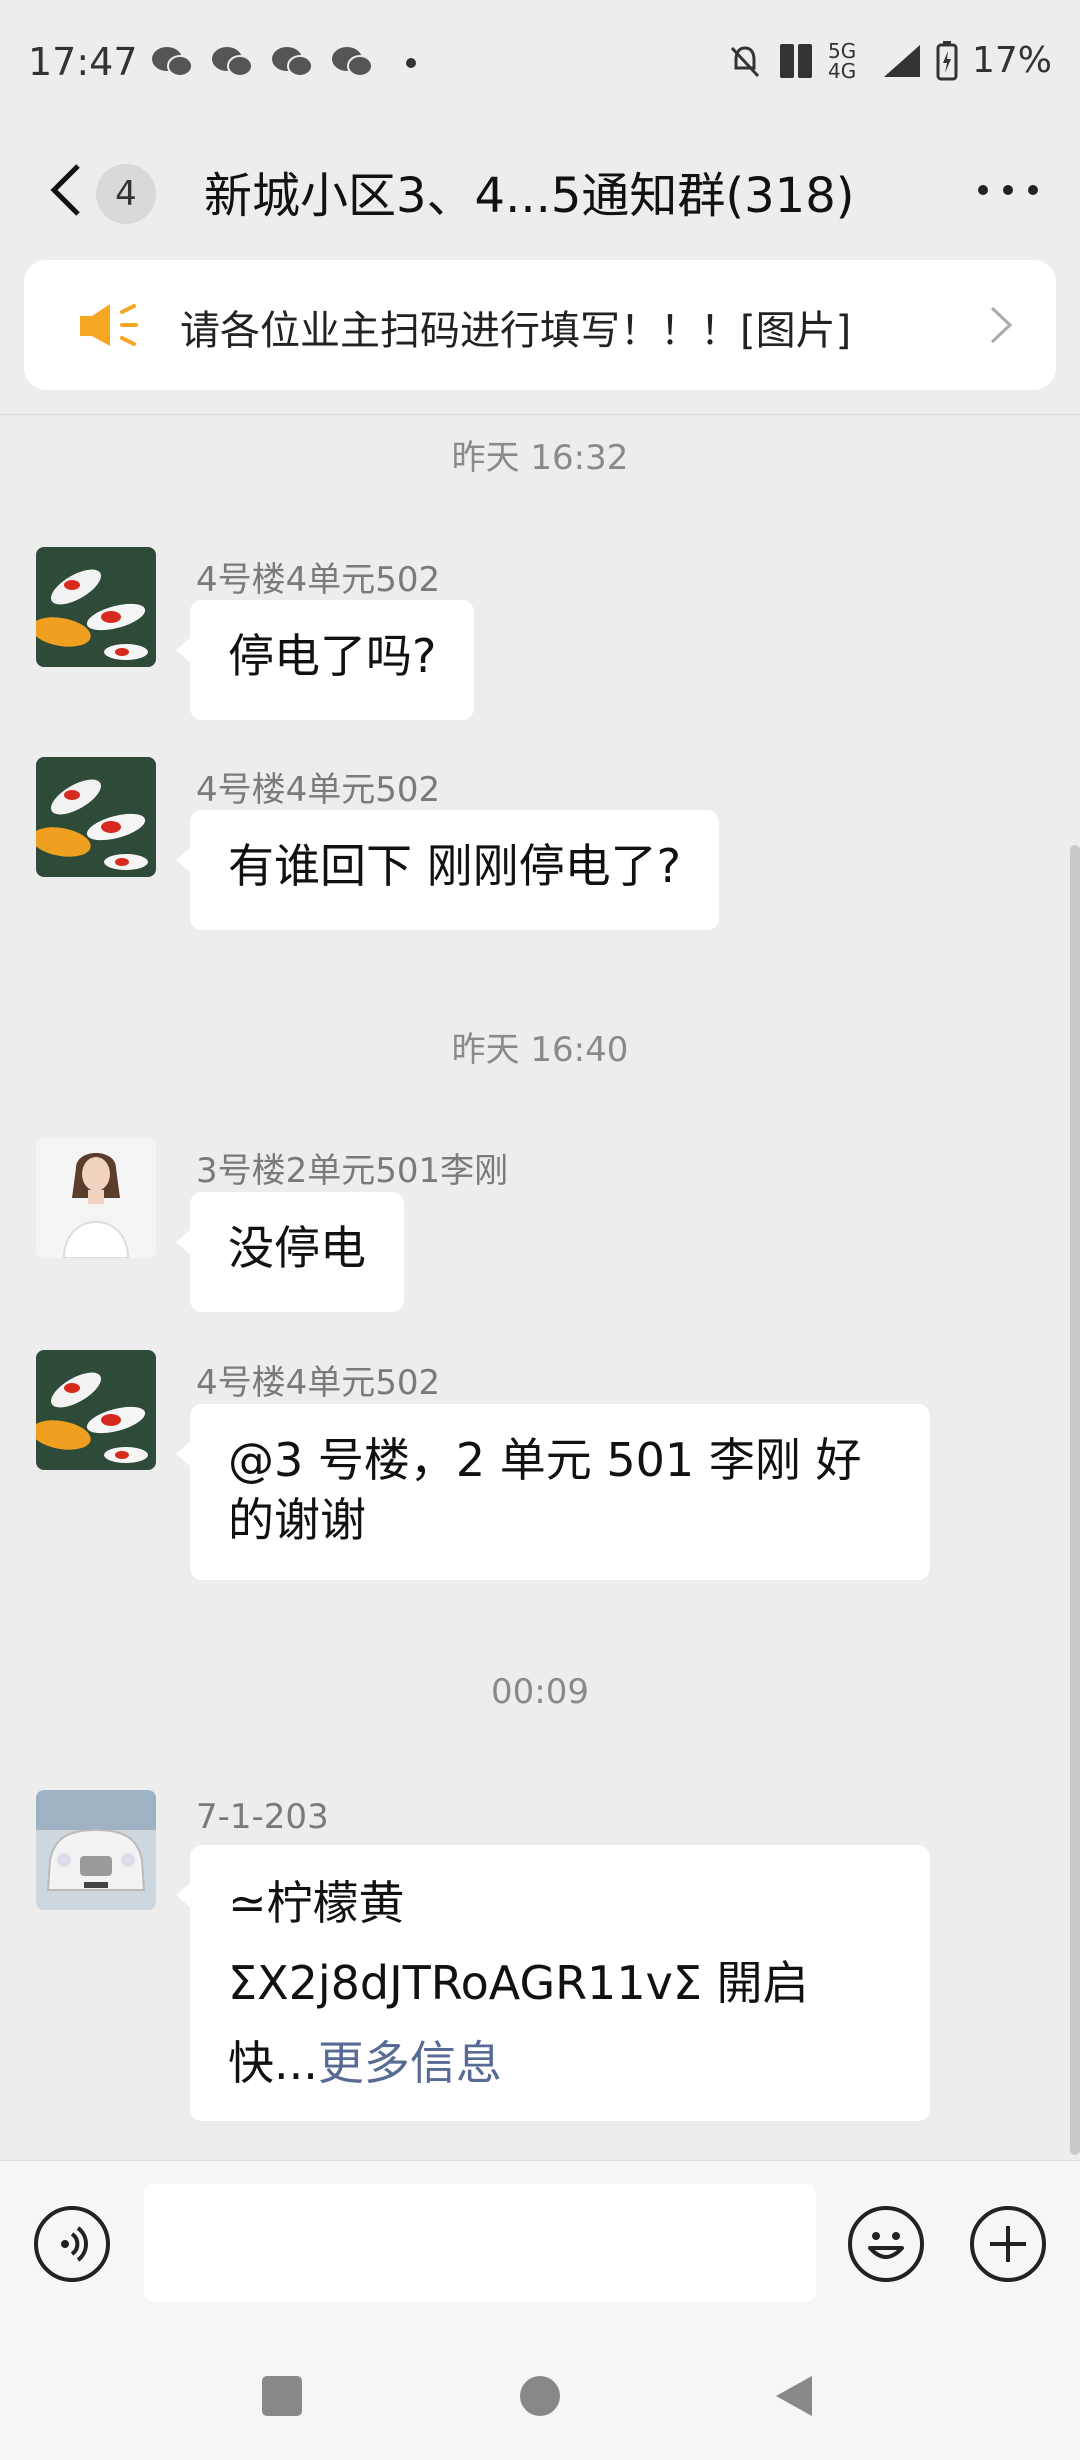  I want to click on message-text-line: 快...更多信息, so click(560, 2073).